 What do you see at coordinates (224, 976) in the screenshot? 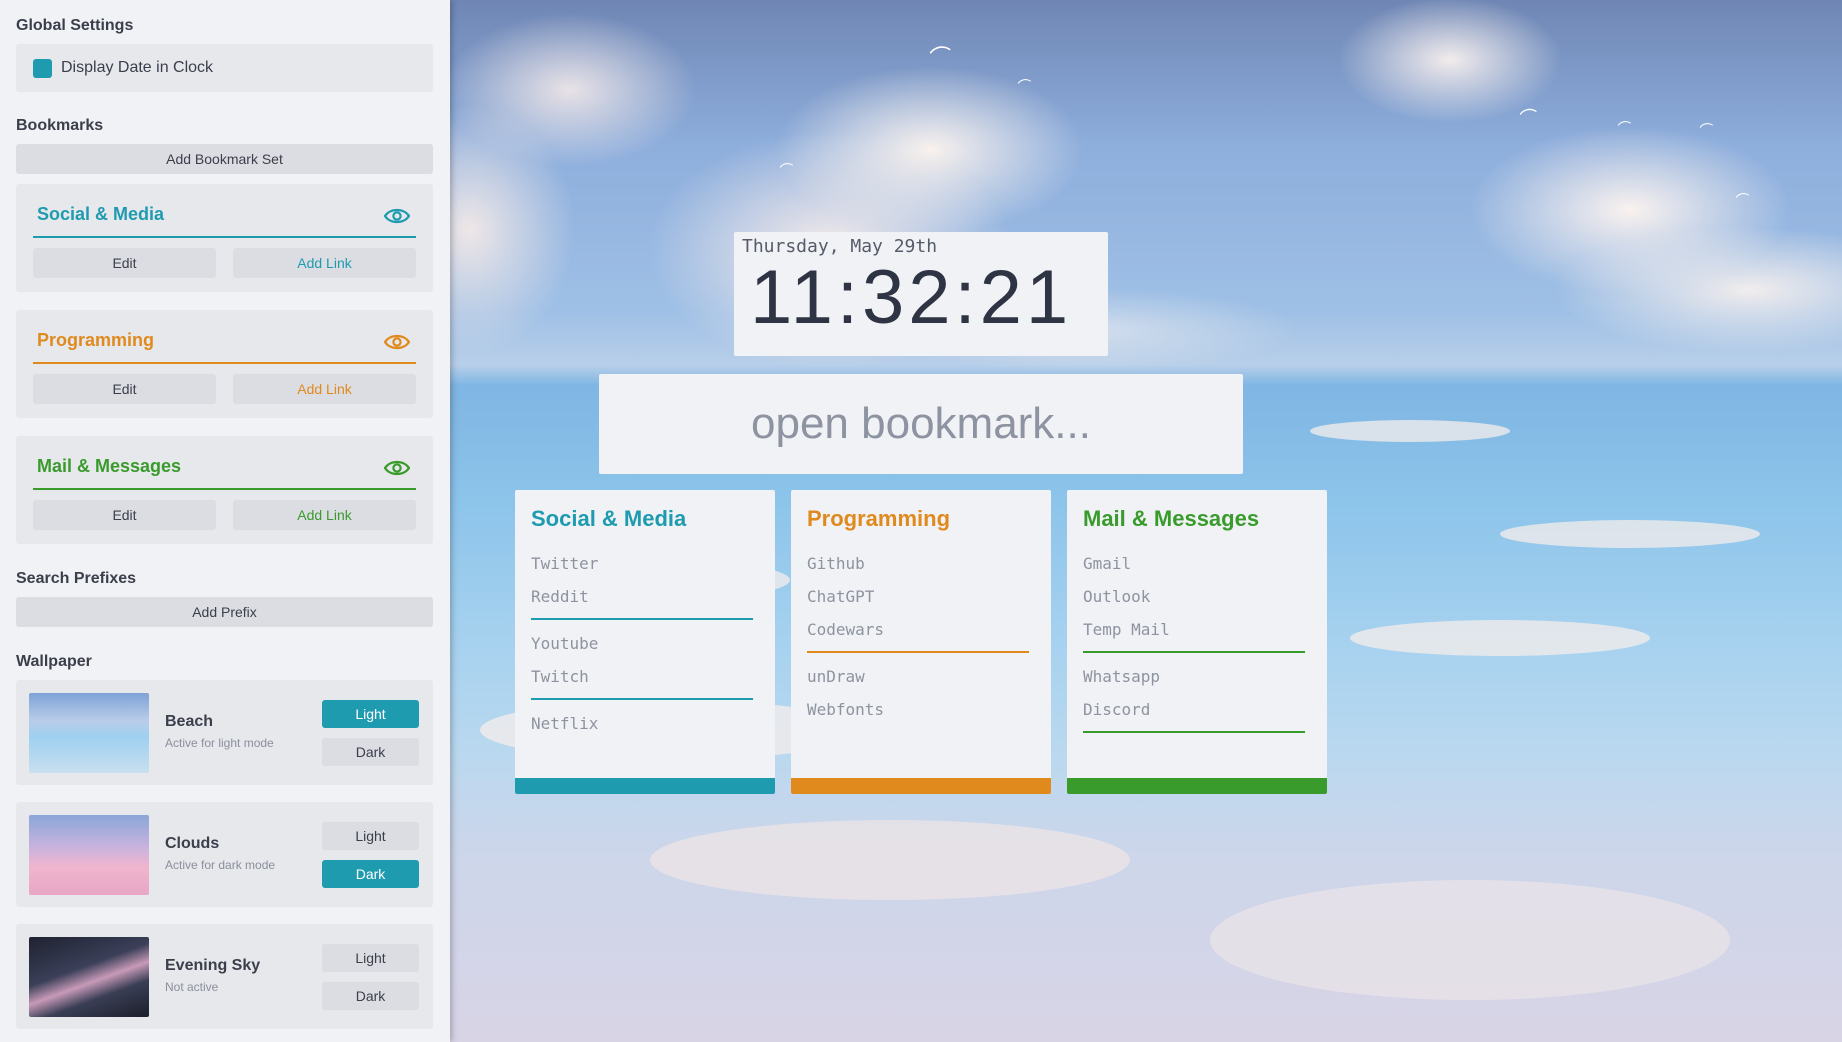
I see `wallpaper-item-evening-sky: Evening Sky Not active Light Dark` at bounding box center [224, 976].